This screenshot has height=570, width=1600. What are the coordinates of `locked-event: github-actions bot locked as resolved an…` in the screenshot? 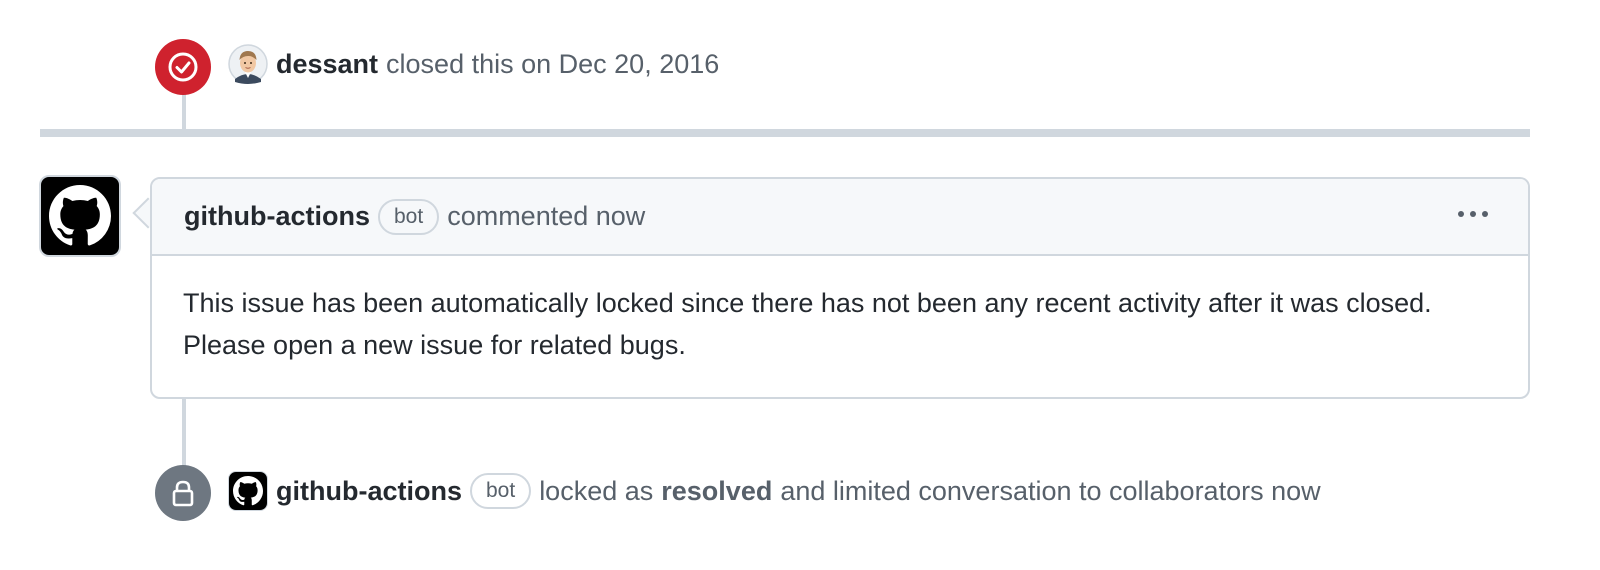 It's located at (774, 491).